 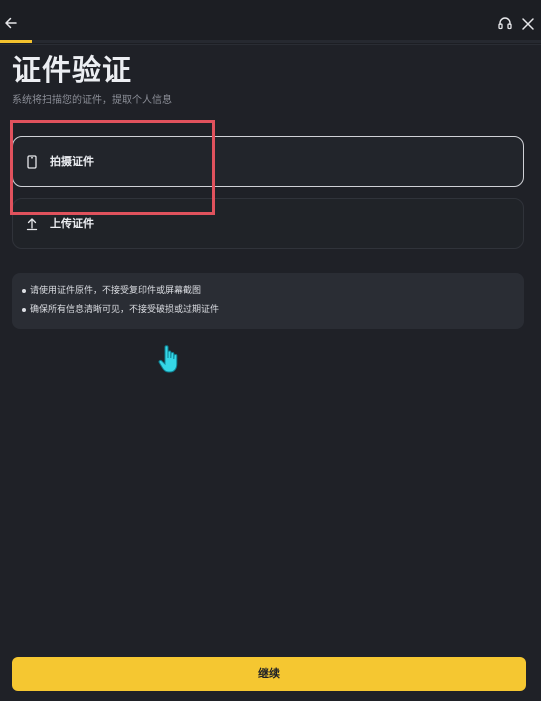 What do you see at coordinates (32, 162) in the screenshot?
I see `phone-camera-icon` at bounding box center [32, 162].